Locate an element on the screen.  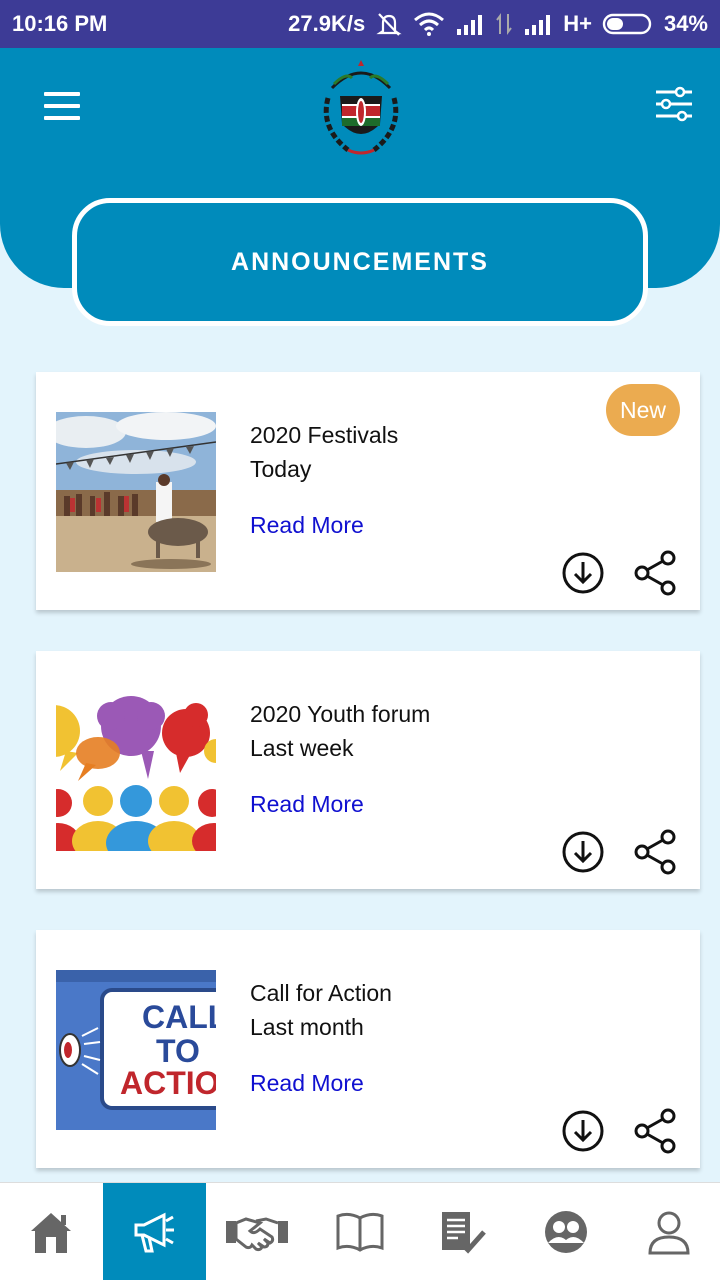
announcement-thumbnail: CALL TO ACTION is located at coordinates (136, 1050).